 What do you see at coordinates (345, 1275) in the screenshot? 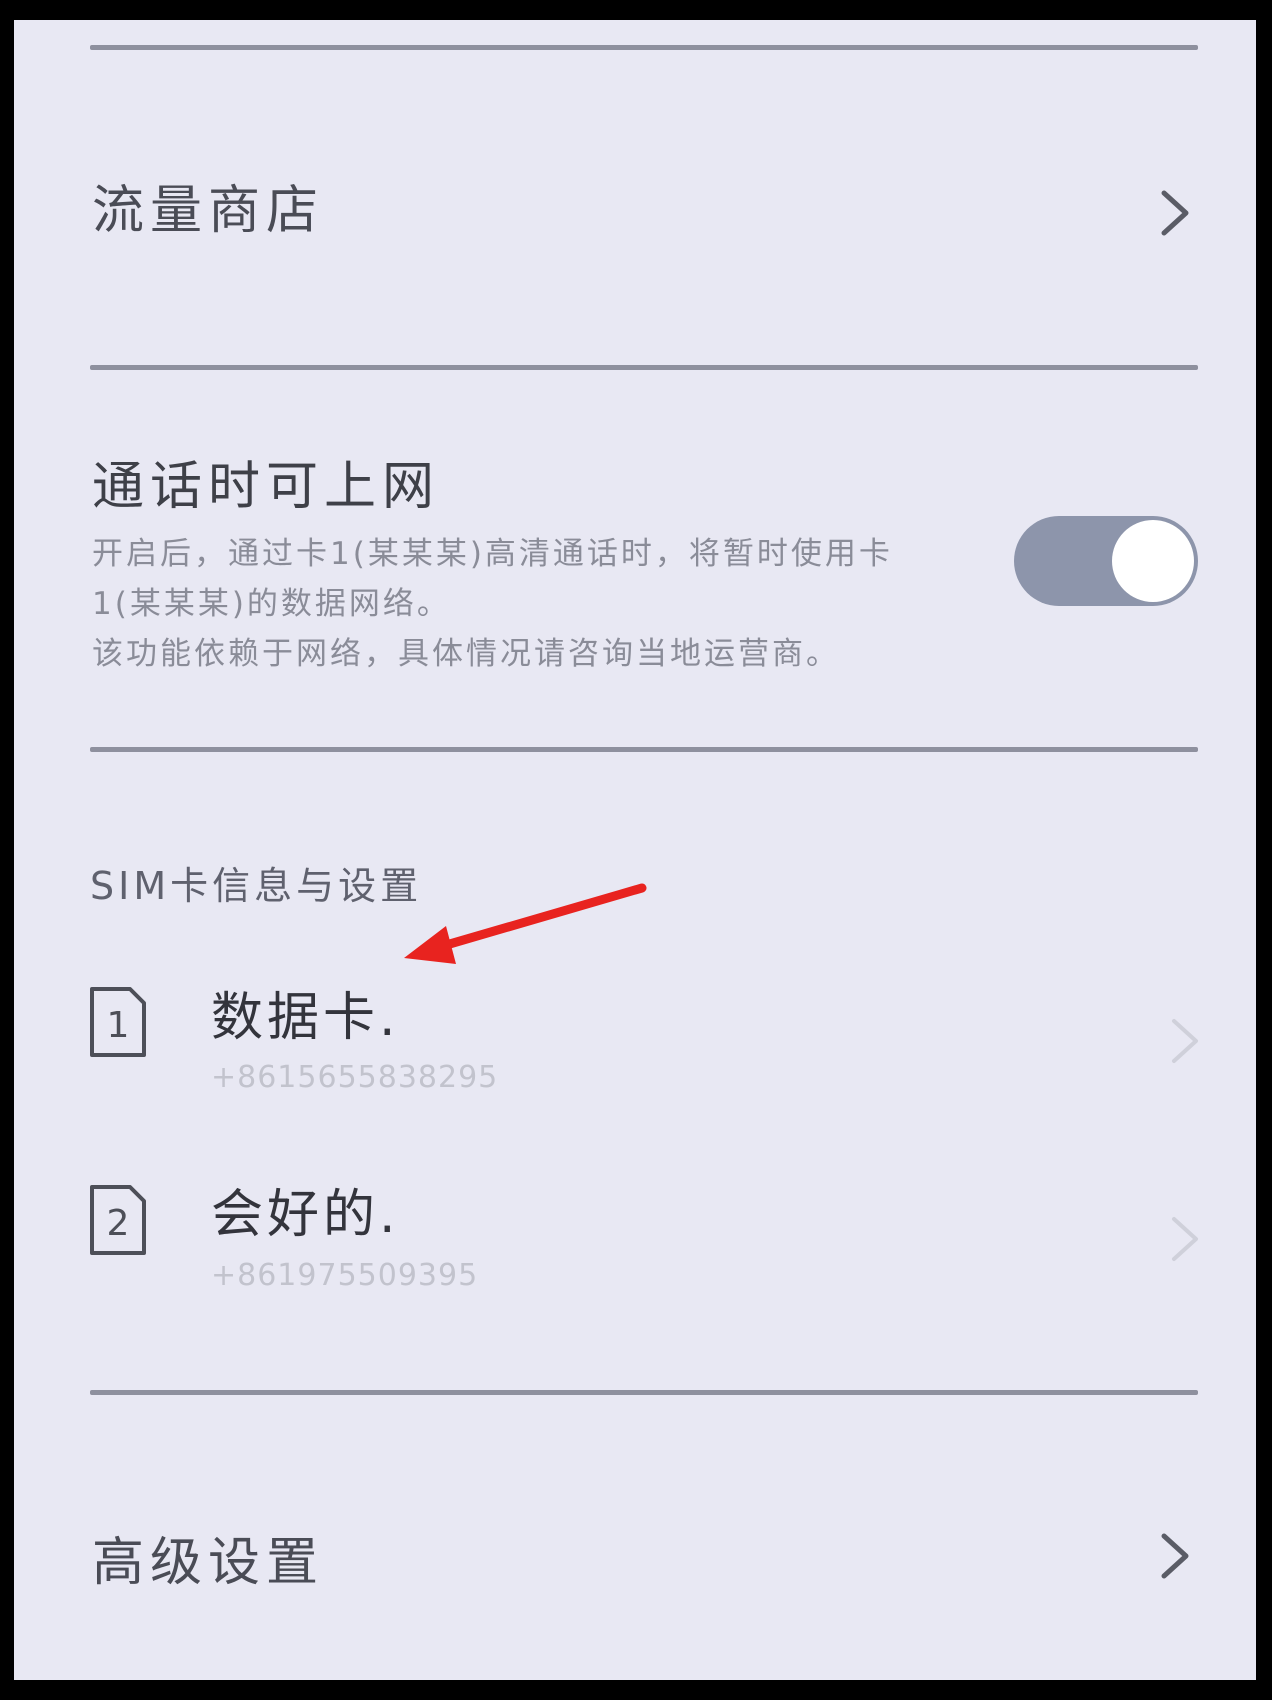
I see `sim-card-number: +861975509395` at bounding box center [345, 1275].